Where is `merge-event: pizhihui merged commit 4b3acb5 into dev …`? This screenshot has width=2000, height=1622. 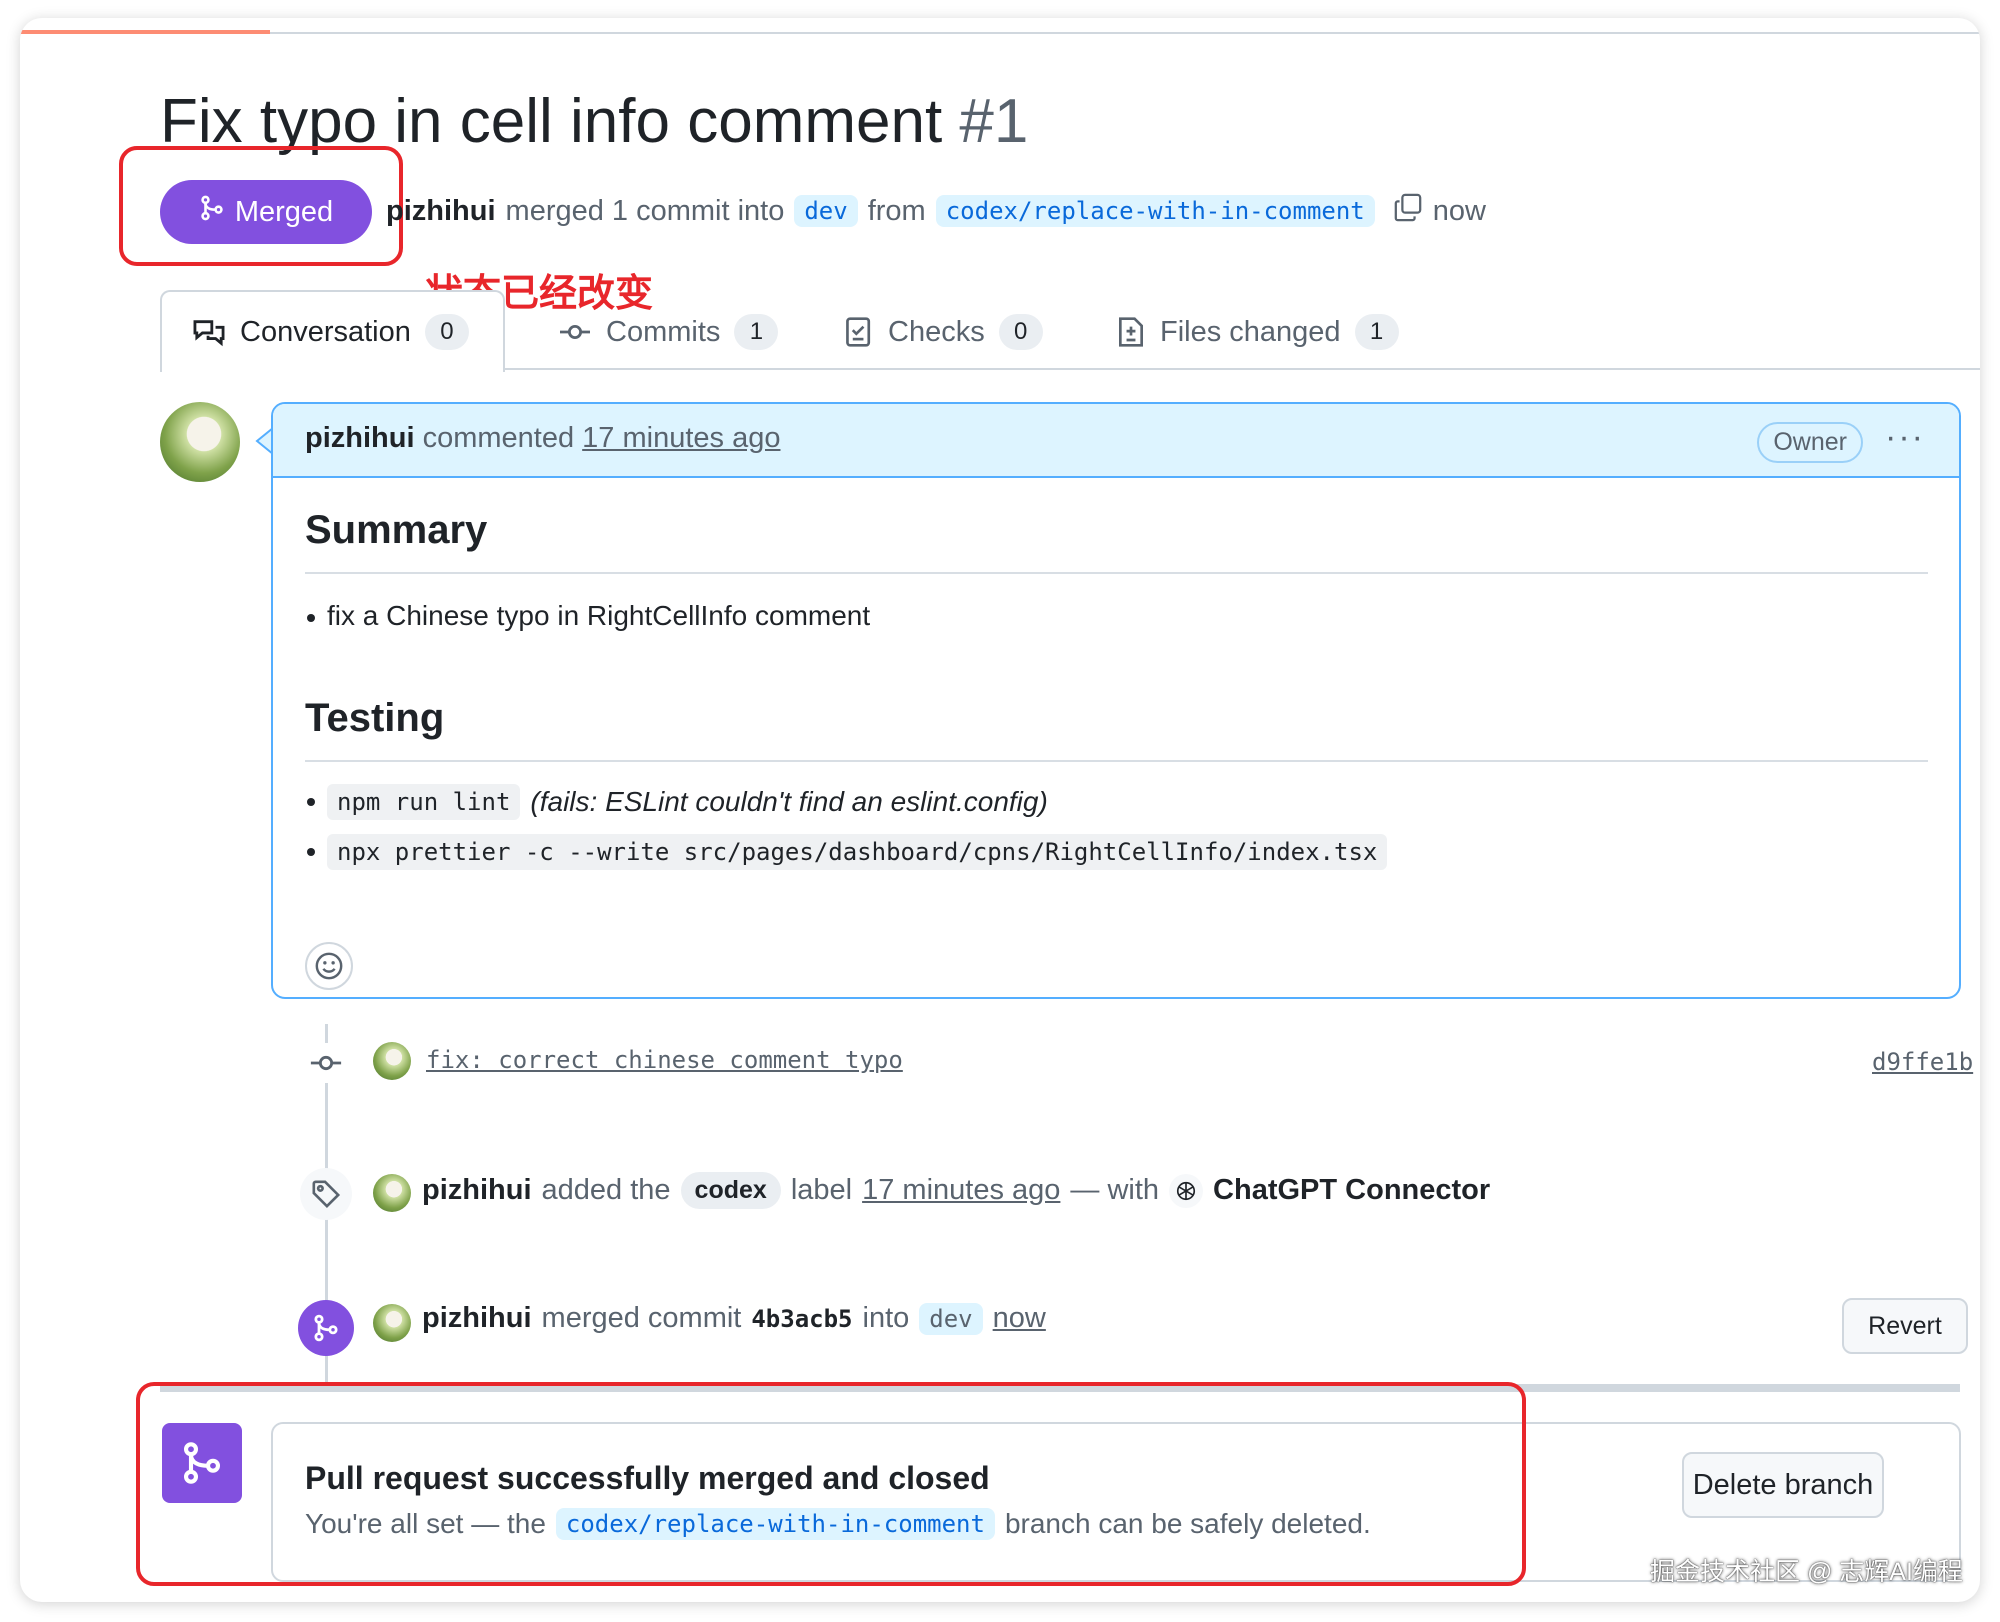
merge-event: pizhihui merged commit 4b3acb5 into dev … is located at coordinates (734, 1318).